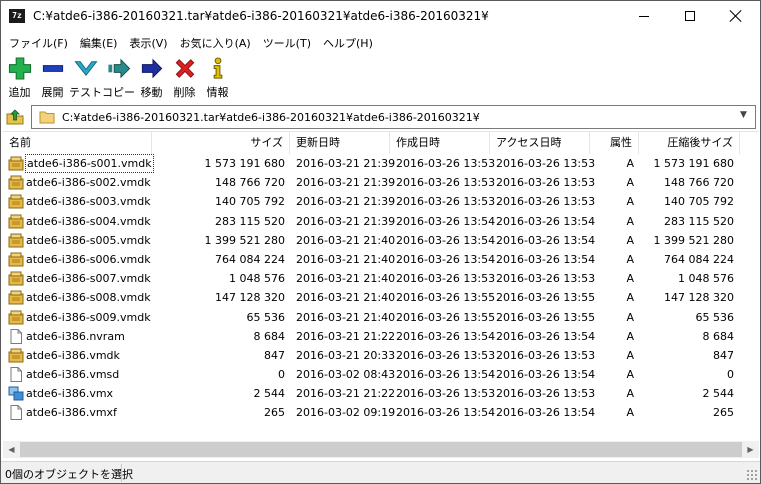 The image size is (761, 484). Describe the element at coordinates (73, 355) in the screenshot. I see `file-name: atde6-i386.vmdk` at that location.